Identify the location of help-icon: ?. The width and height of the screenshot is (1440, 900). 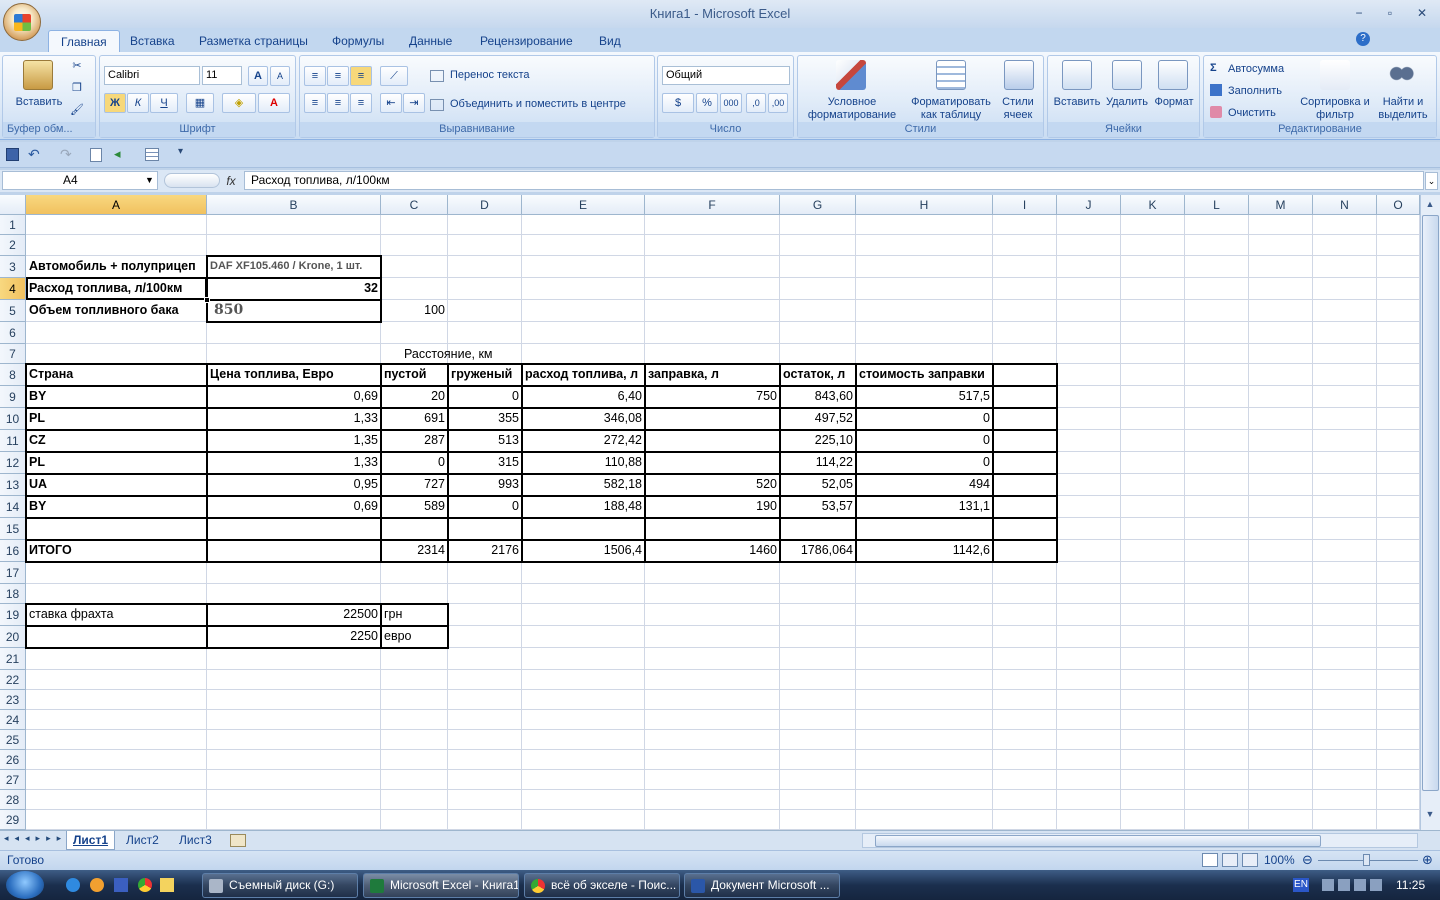
(1363, 39).